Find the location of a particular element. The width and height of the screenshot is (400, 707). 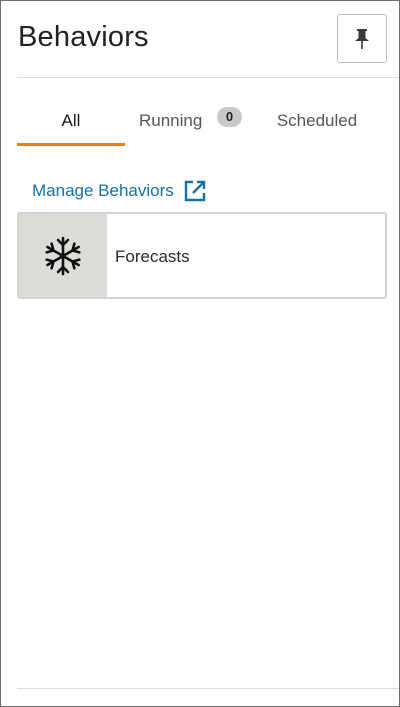

snowflake-icon is located at coordinates (63, 255).